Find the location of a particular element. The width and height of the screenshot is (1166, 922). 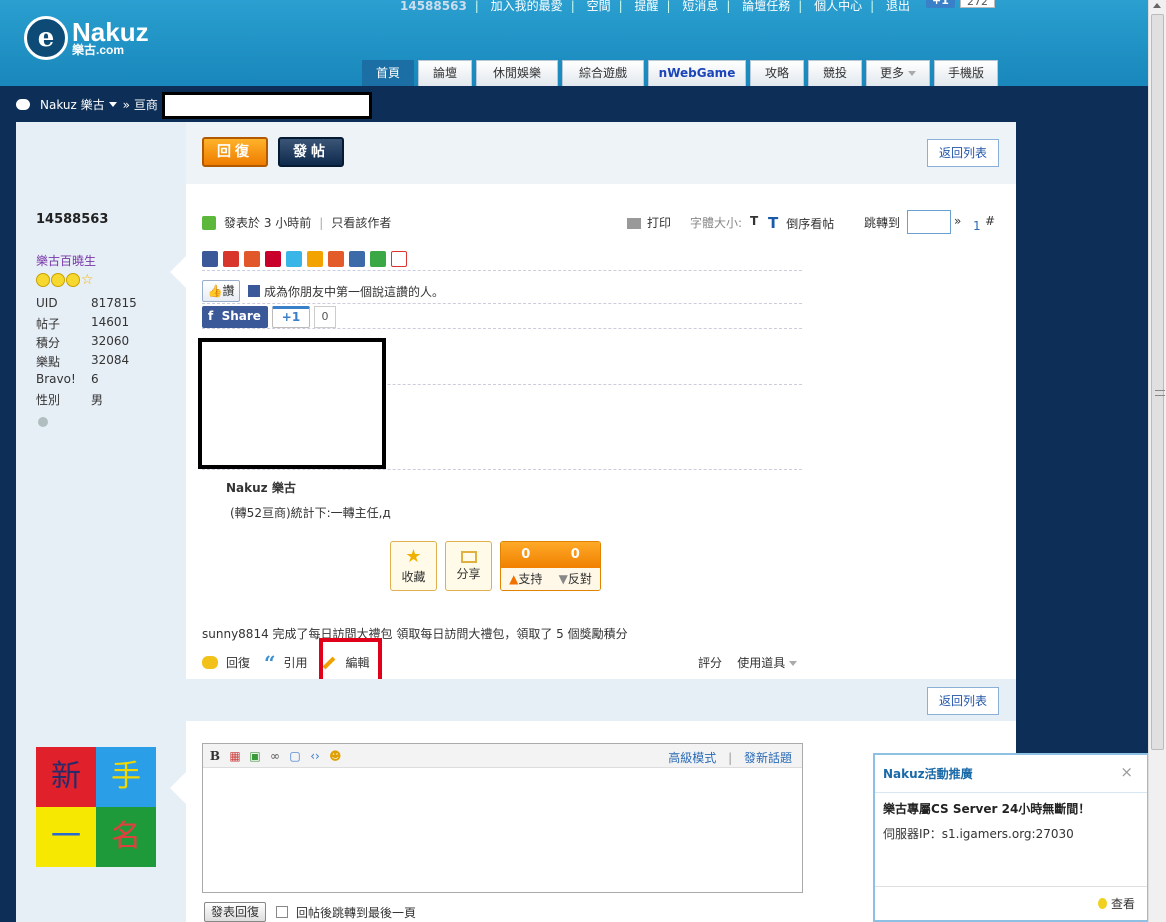

color-icon: ▦ is located at coordinates (235, 756).